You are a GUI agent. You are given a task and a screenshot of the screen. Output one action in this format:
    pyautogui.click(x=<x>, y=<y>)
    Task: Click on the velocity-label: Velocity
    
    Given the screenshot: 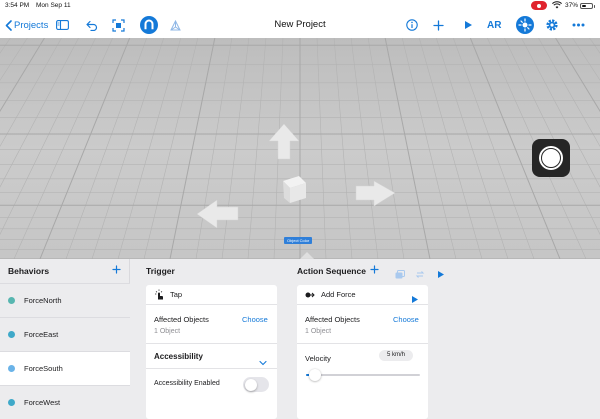 What is the action you would take?
    pyautogui.click(x=318, y=358)
    